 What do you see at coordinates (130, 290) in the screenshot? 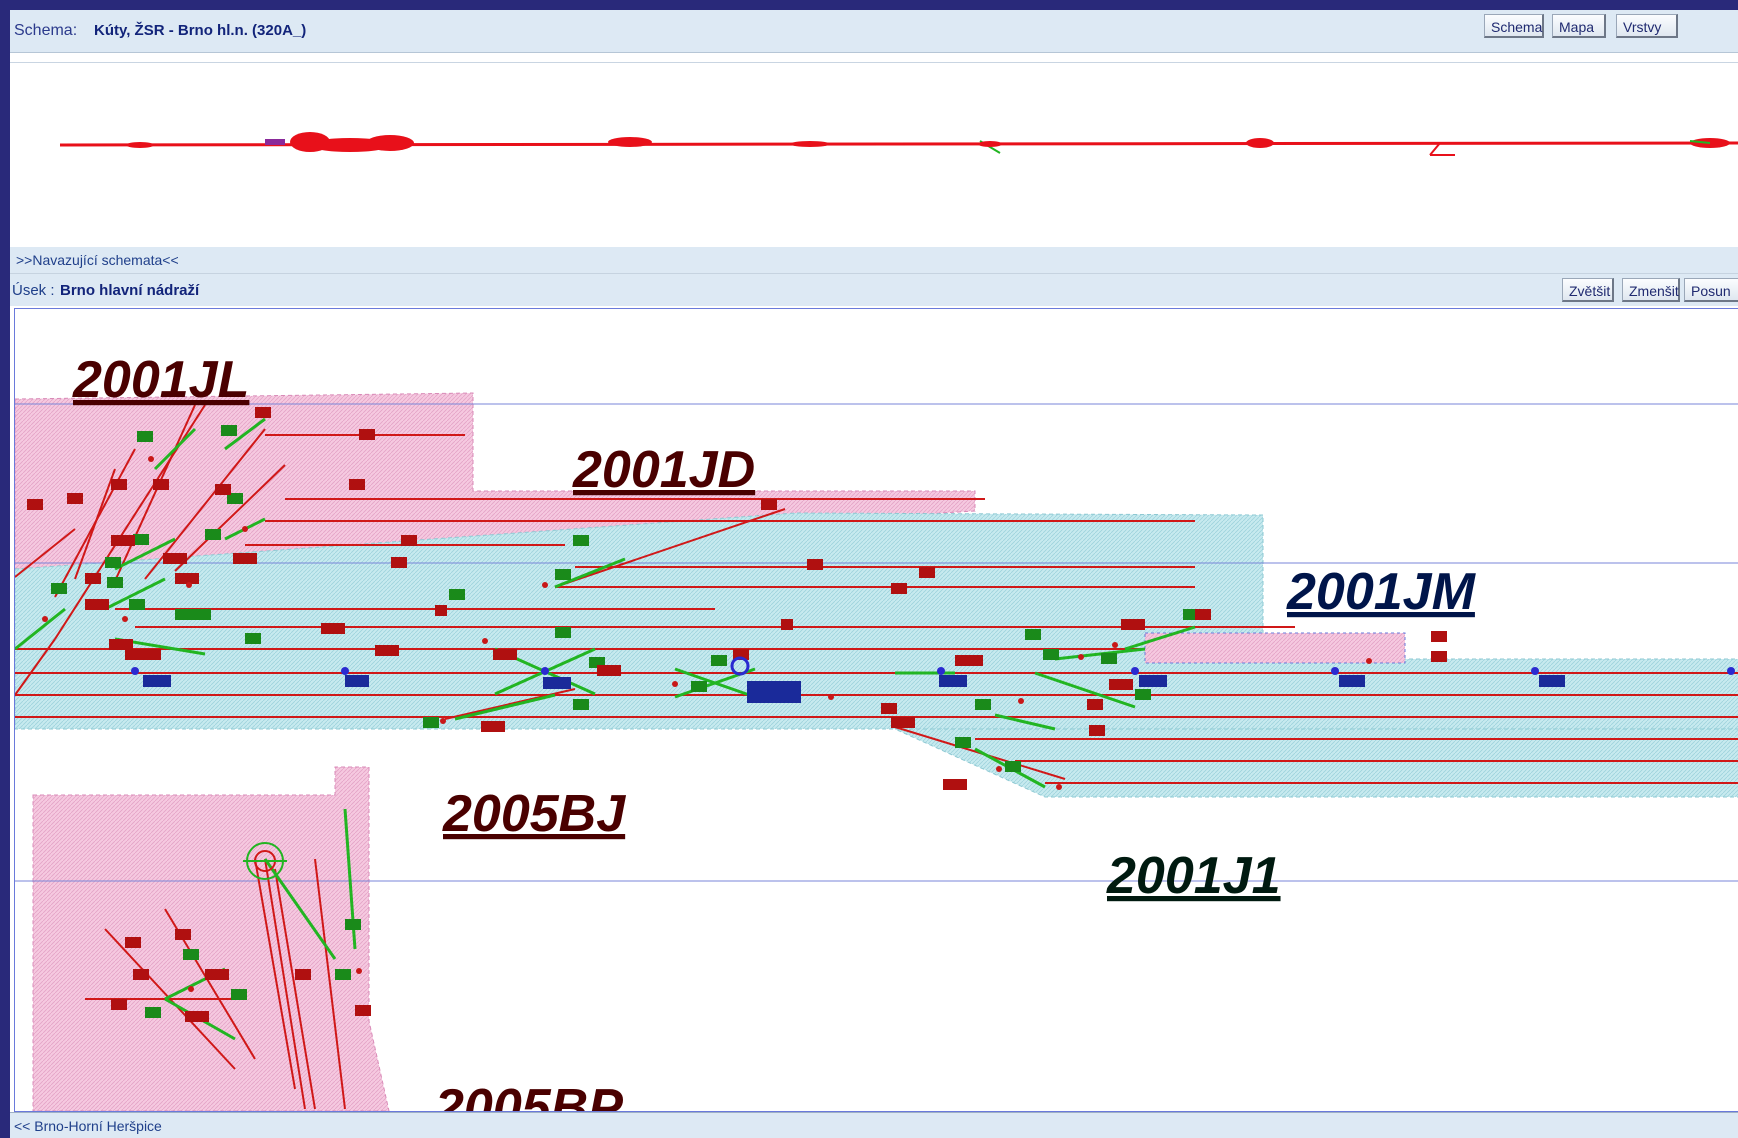
I see `section-value: Brno hlavní nádraží` at bounding box center [130, 290].